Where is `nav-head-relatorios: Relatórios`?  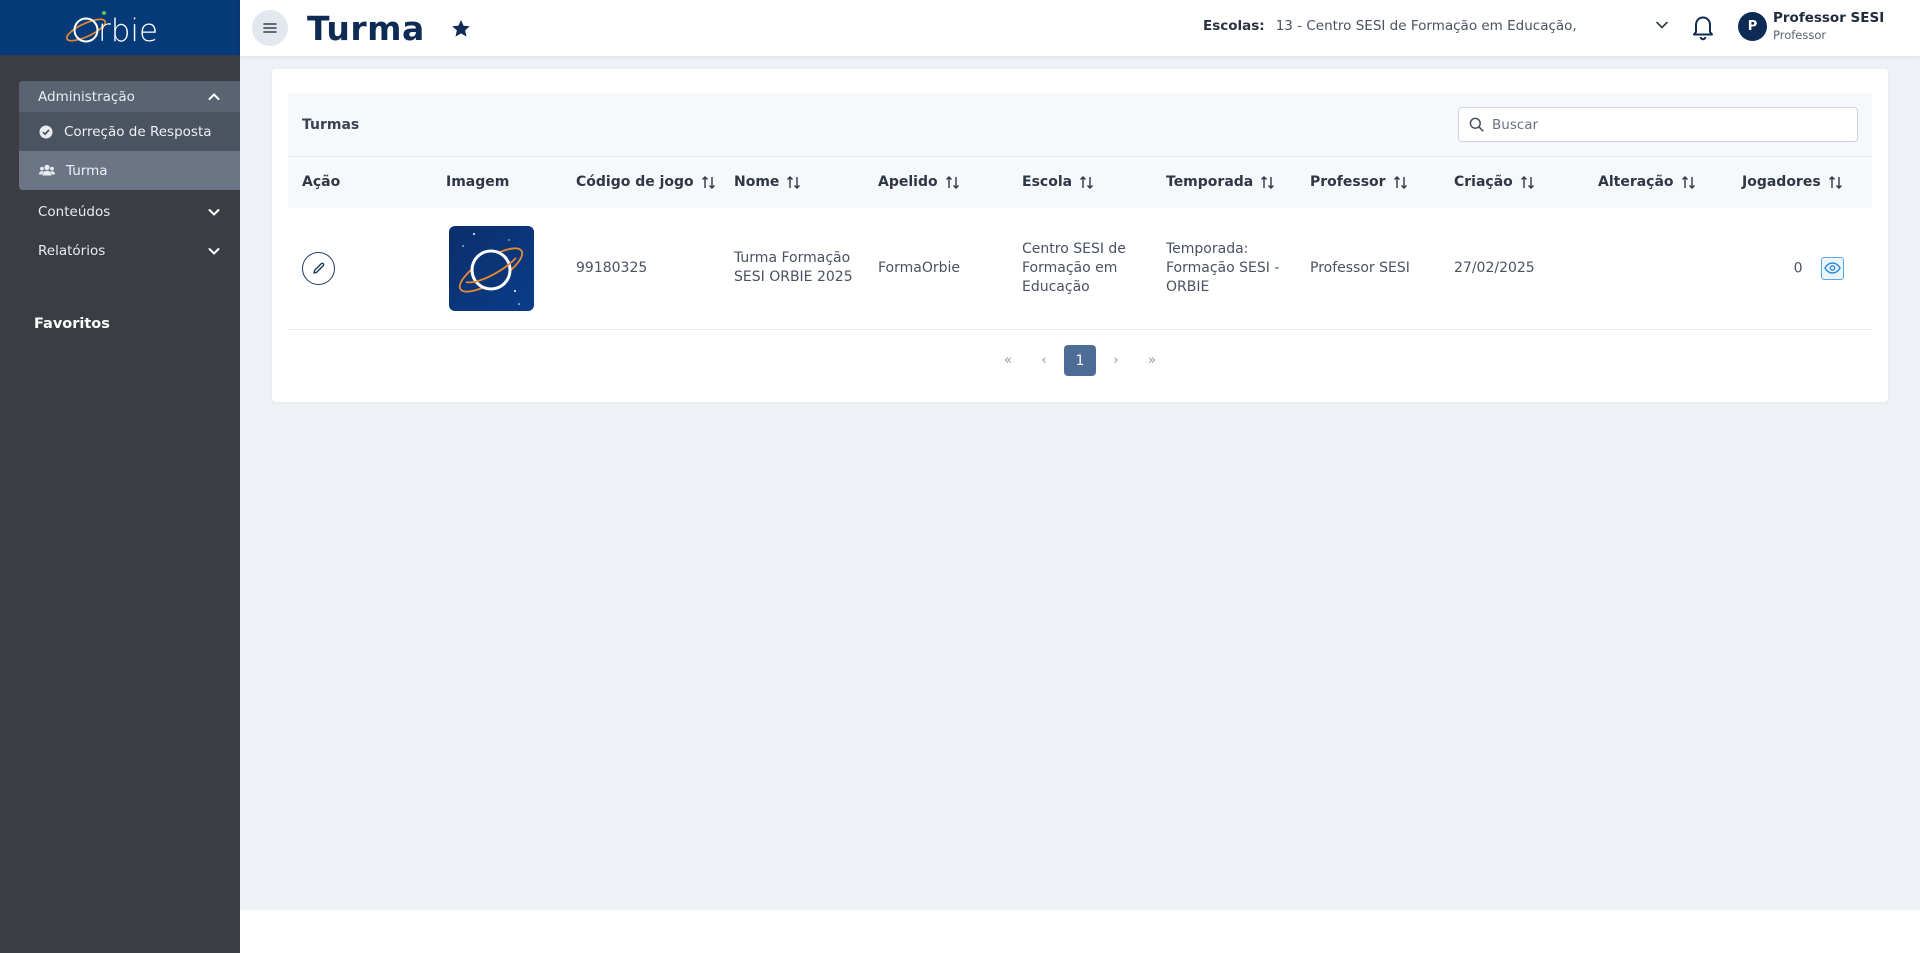
nav-head-relatorios: Relatórios is located at coordinates (120, 250).